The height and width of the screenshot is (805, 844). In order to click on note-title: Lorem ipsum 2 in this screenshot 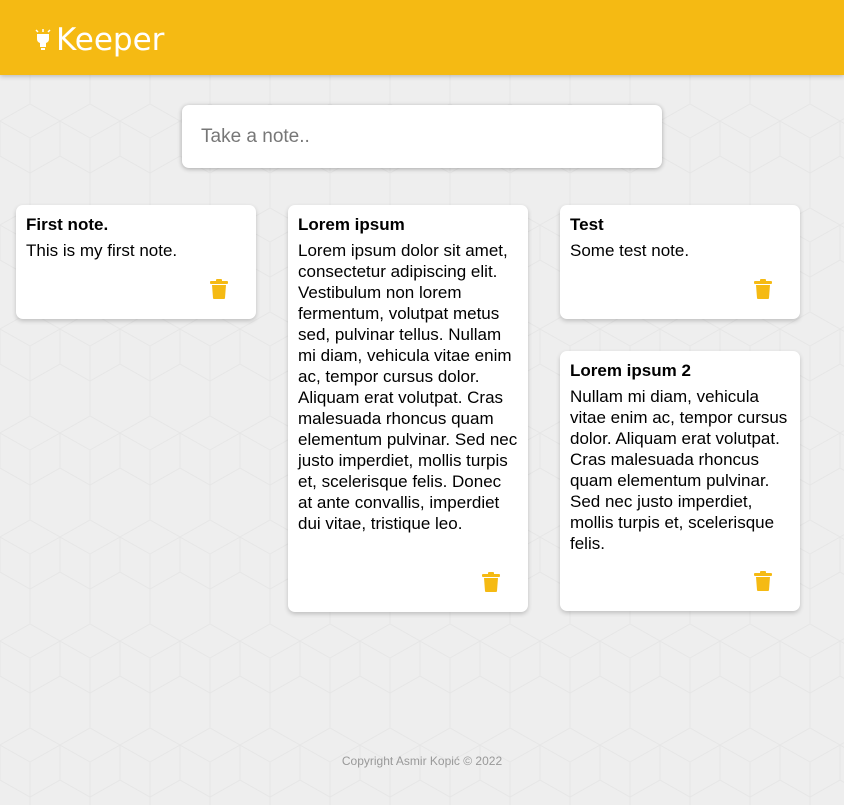, I will do `click(630, 370)`.